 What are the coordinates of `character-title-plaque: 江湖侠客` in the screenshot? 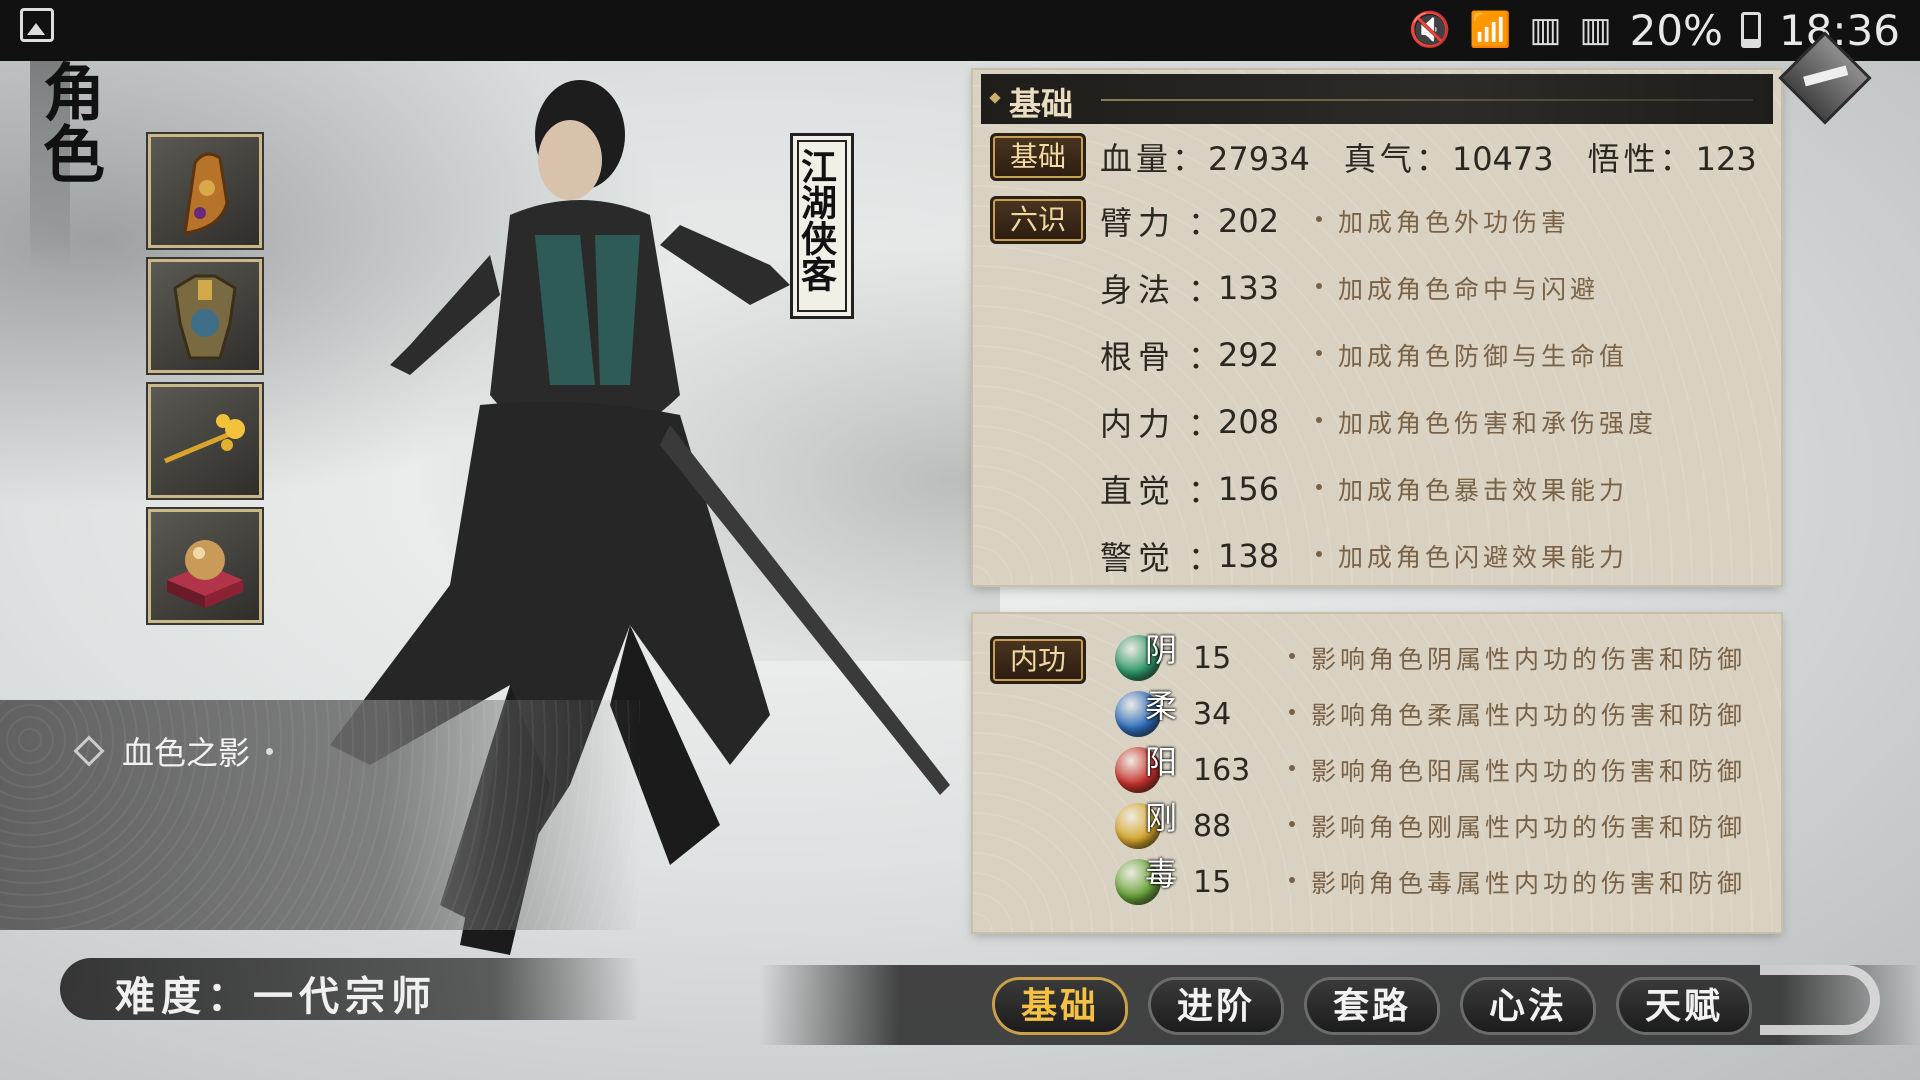 It's located at (822, 226).